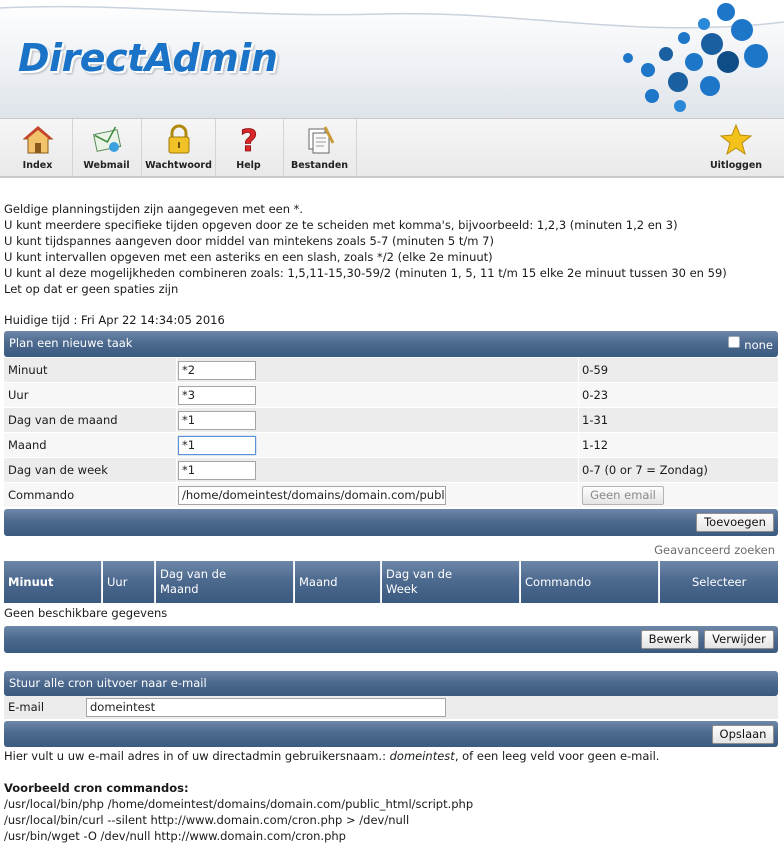  Describe the element at coordinates (63, 420) in the screenshot. I see `day-of-month-label: Dag van de maand` at that location.